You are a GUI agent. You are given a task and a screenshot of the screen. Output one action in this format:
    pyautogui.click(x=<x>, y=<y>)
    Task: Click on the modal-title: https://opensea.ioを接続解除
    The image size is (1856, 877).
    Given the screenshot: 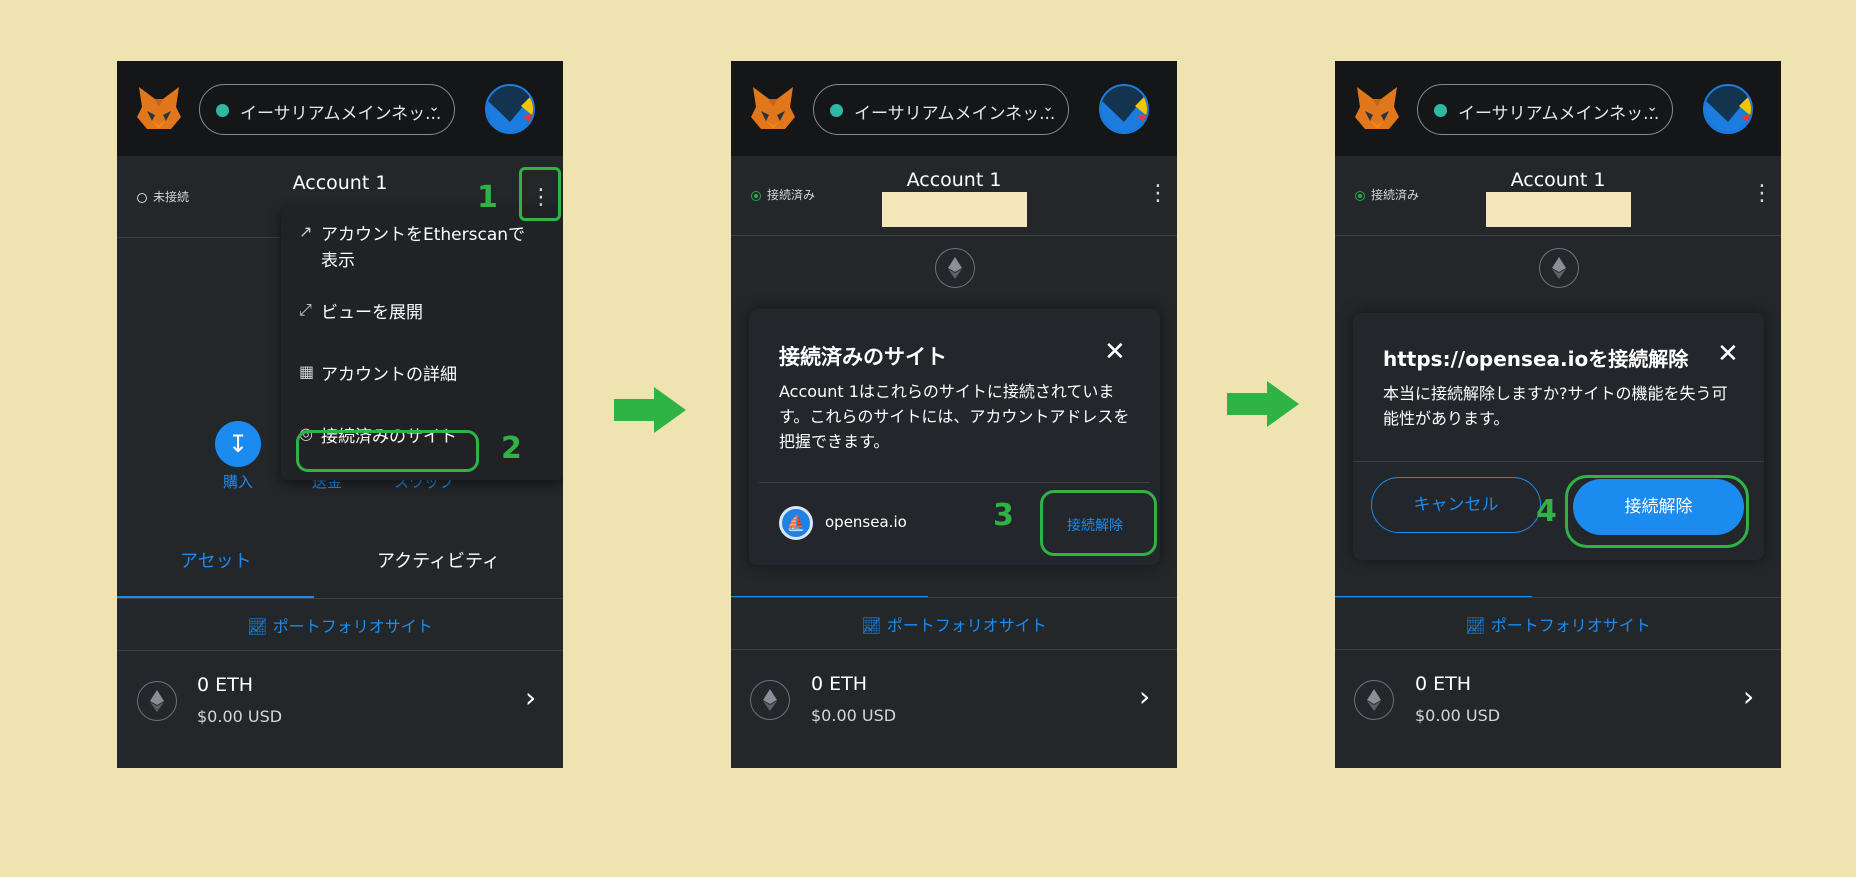 What is the action you would take?
    pyautogui.click(x=1536, y=359)
    